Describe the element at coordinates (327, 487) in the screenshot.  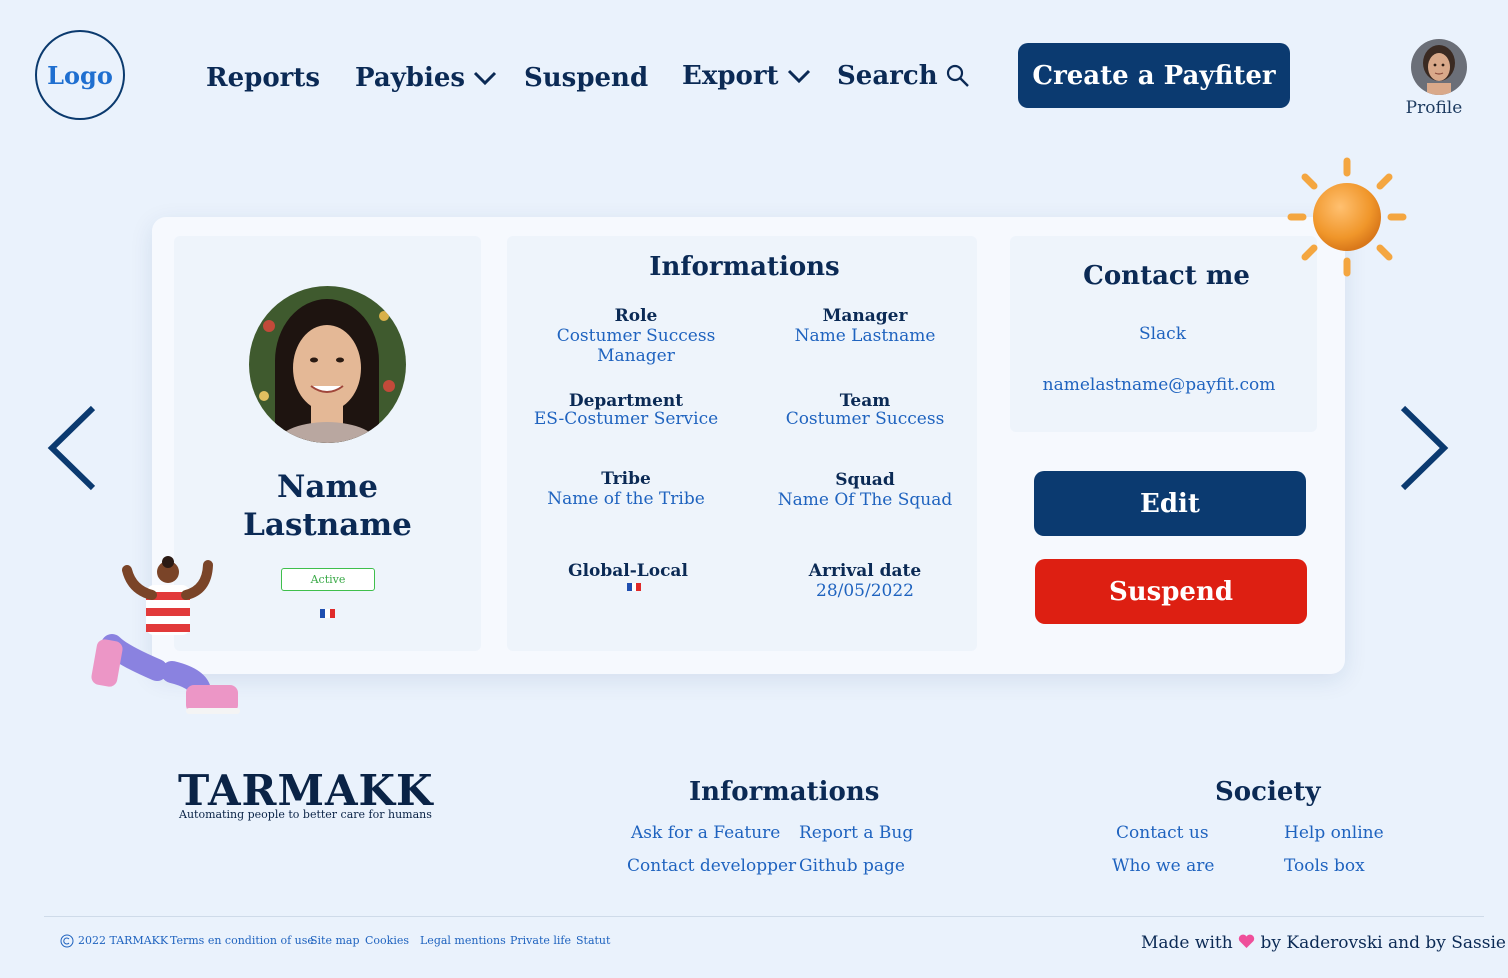
I see `person-first-name: Name` at that location.